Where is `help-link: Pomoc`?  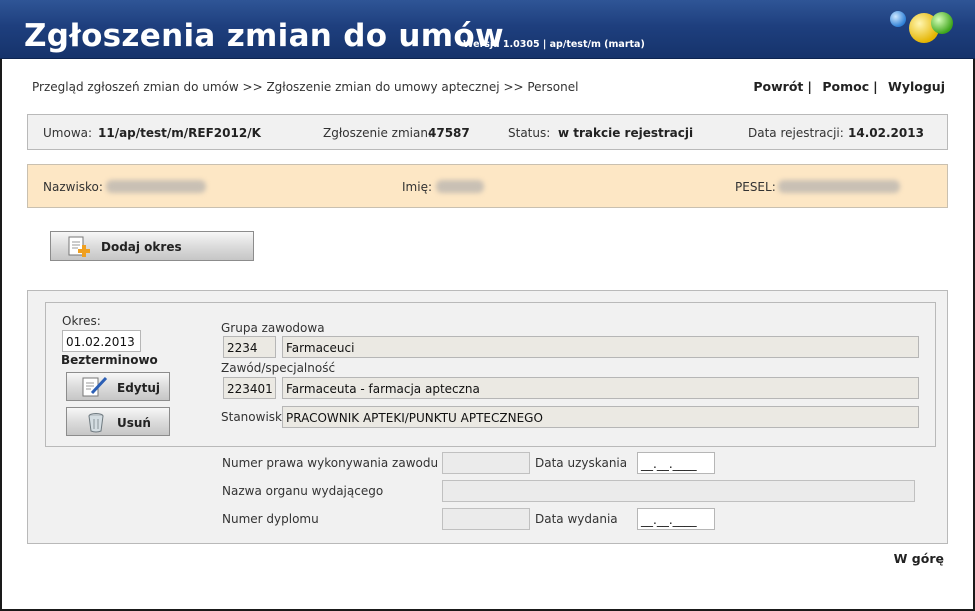 help-link: Pomoc is located at coordinates (845, 86).